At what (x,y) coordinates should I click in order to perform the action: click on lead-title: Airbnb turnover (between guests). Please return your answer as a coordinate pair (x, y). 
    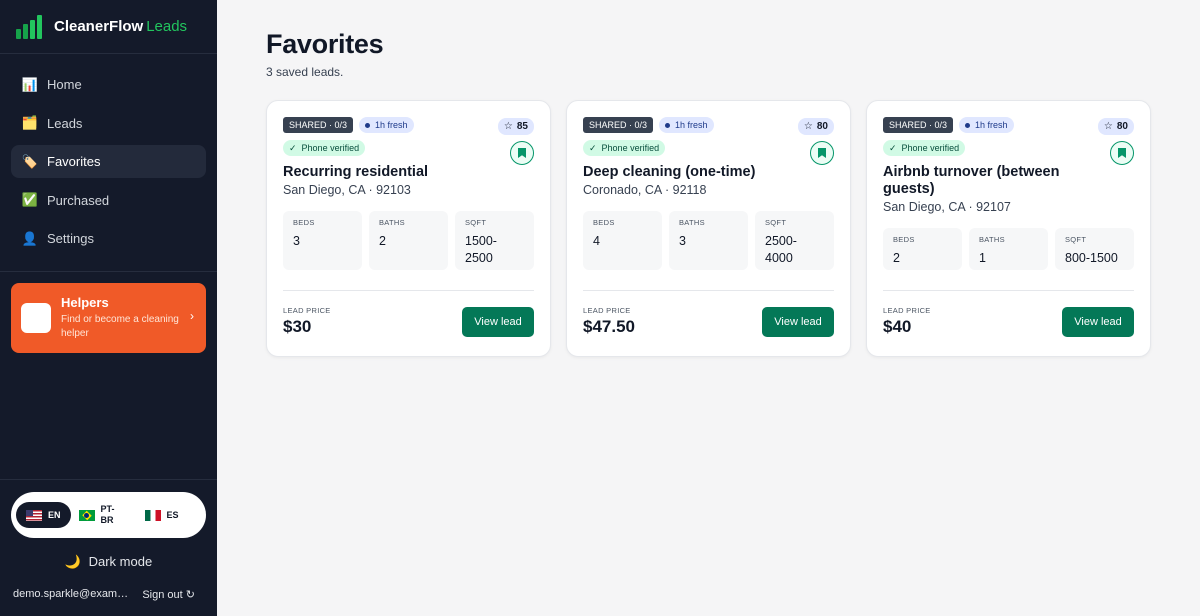
    Looking at the image, I should click on (971, 180).